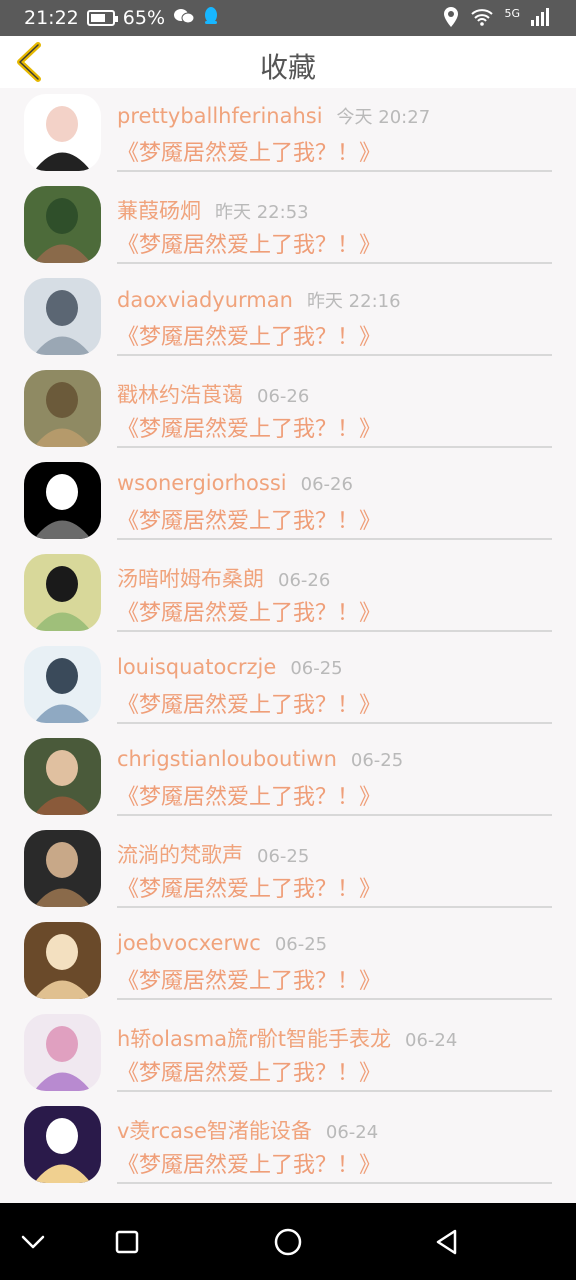 The width and height of the screenshot is (576, 1280). What do you see at coordinates (288, 410) in the screenshot?
I see `list-item: 戳林约浩莨蔼 06-26 《梦魇居然爱上了我？！》` at bounding box center [288, 410].